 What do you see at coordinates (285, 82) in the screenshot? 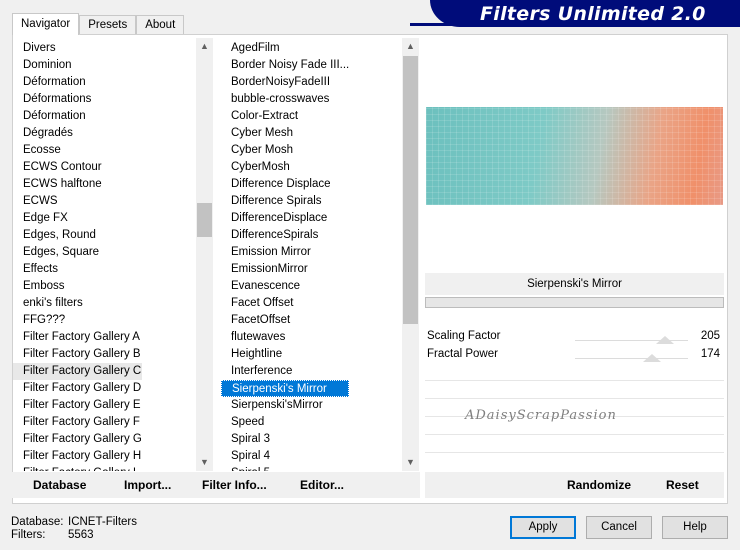
I see `list-item: BorderNoisyFadeIII` at bounding box center [285, 82].